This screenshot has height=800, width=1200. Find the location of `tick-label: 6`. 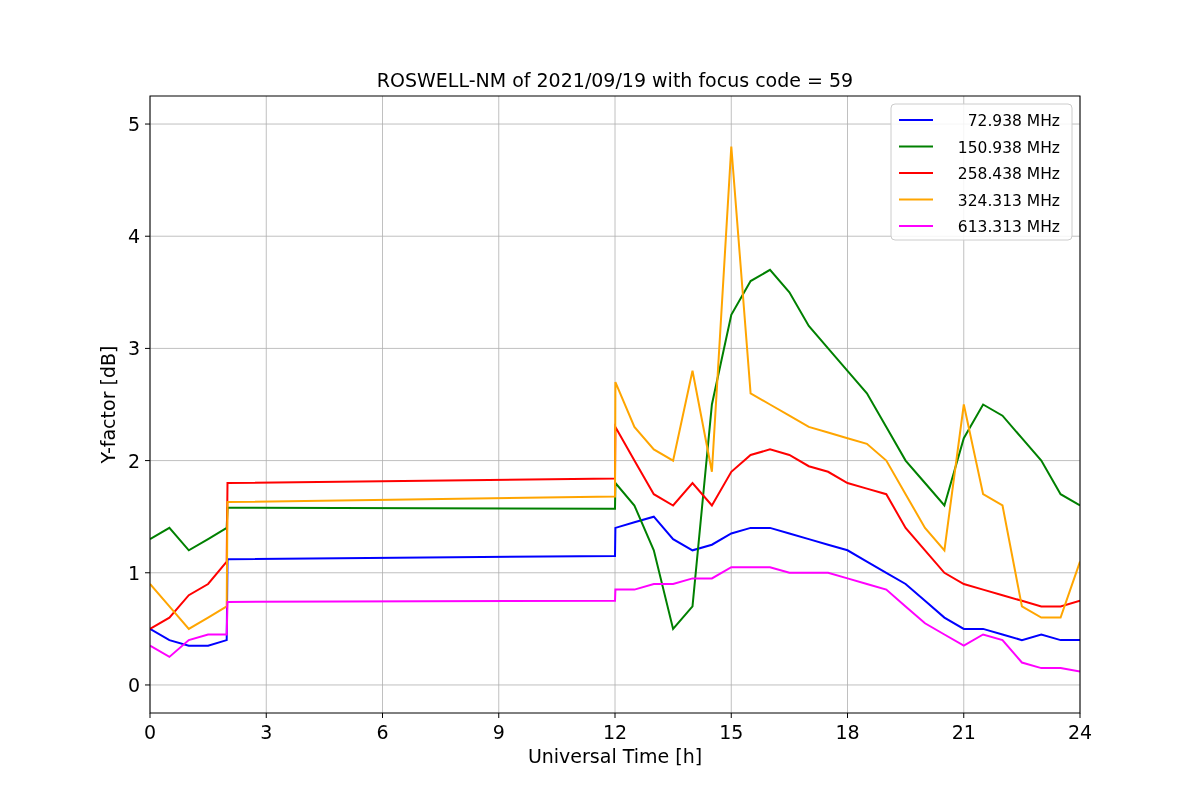

tick-label: 6 is located at coordinates (382, 732).